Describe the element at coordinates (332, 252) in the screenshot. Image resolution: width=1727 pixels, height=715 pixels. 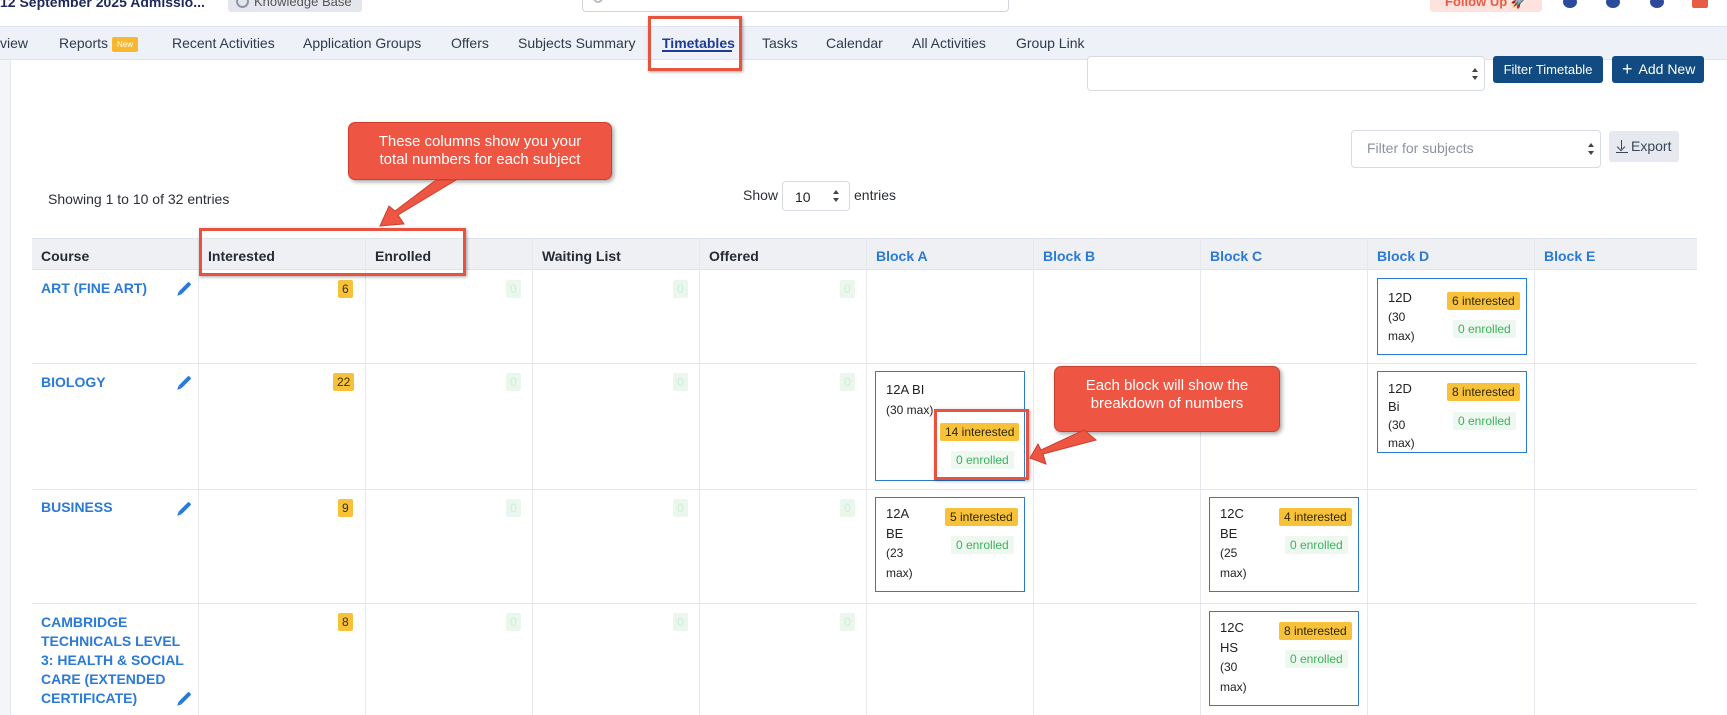
I see `totals-columns-highlight` at that location.